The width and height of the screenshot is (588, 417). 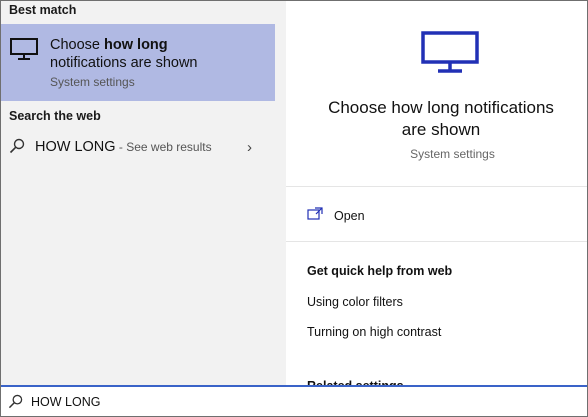 I want to click on quick-help-header: Get quick help from web, so click(x=380, y=271).